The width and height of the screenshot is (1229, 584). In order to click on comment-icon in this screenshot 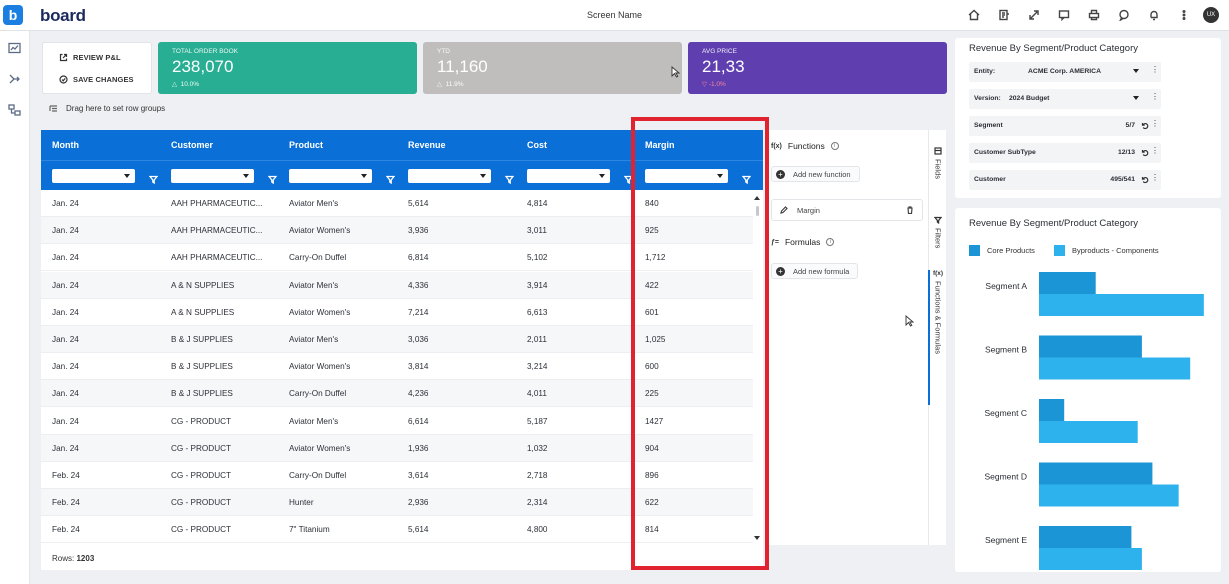, I will do `click(1064, 15)`.